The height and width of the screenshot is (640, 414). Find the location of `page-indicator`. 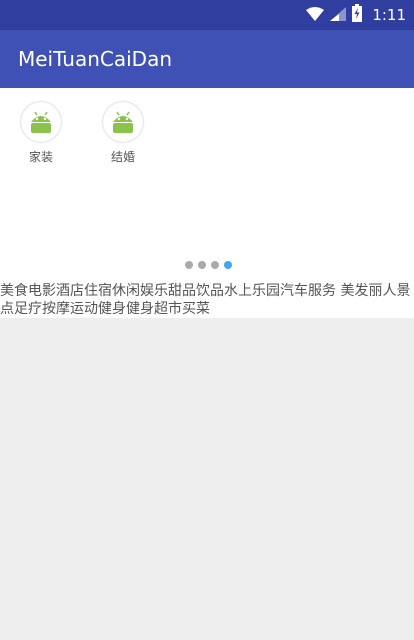

page-indicator is located at coordinates (207, 265).